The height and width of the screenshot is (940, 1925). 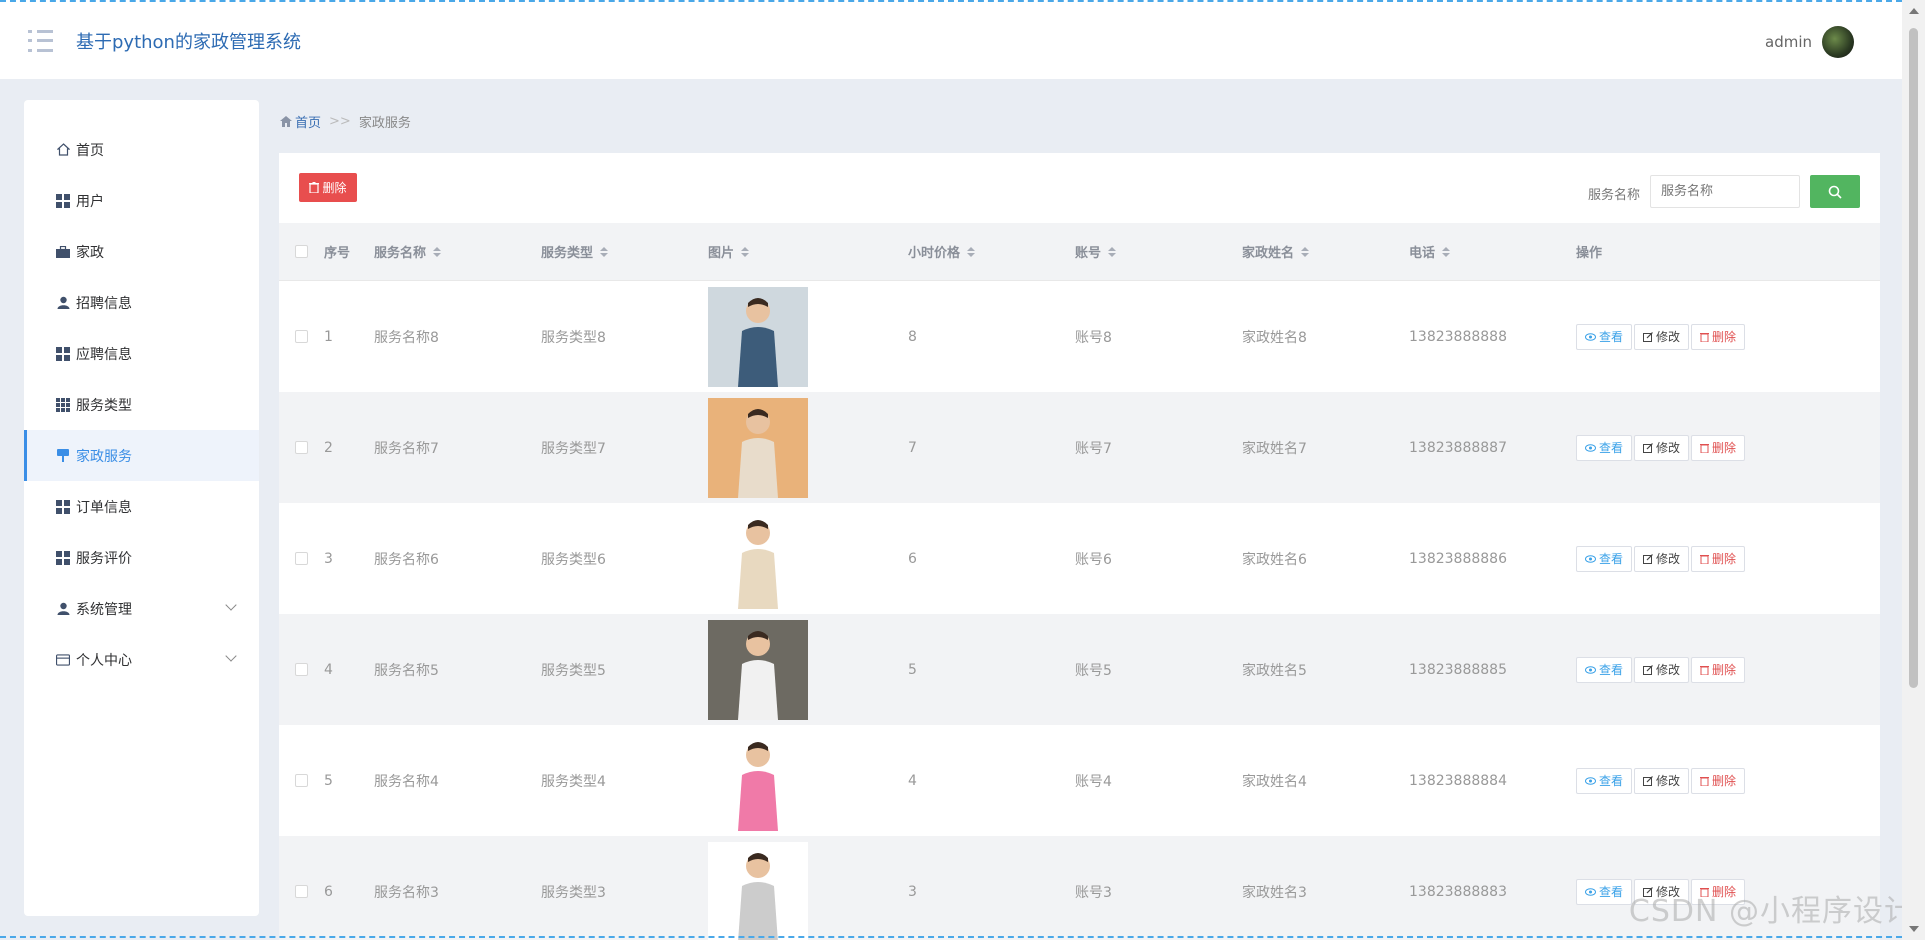 I want to click on scroll-down-icon, so click(x=1914, y=929).